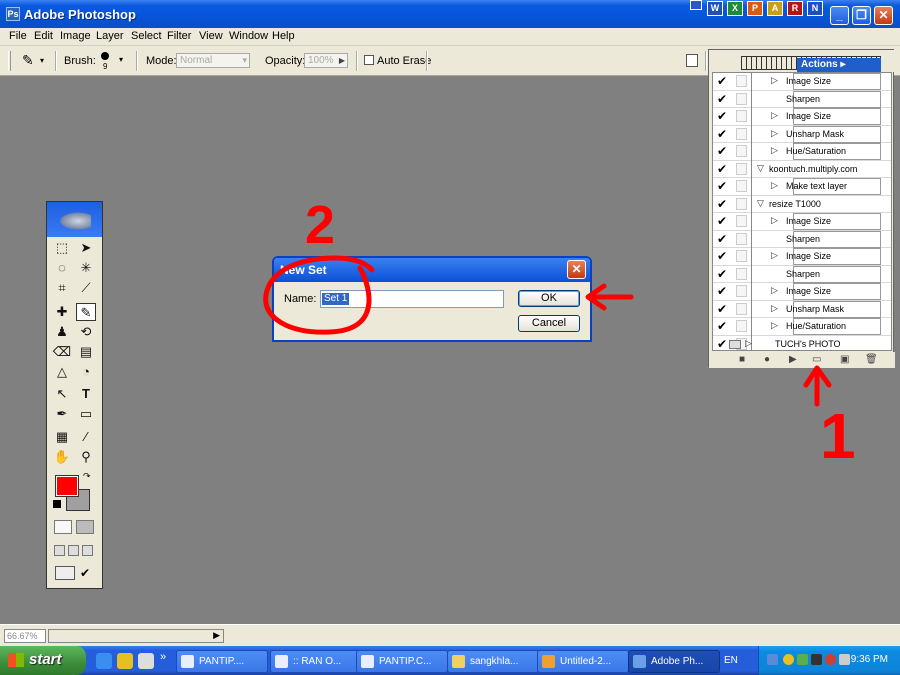 The image size is (900, 675). I want to click on swap-colors-icon: ↷, so click(87, 476).